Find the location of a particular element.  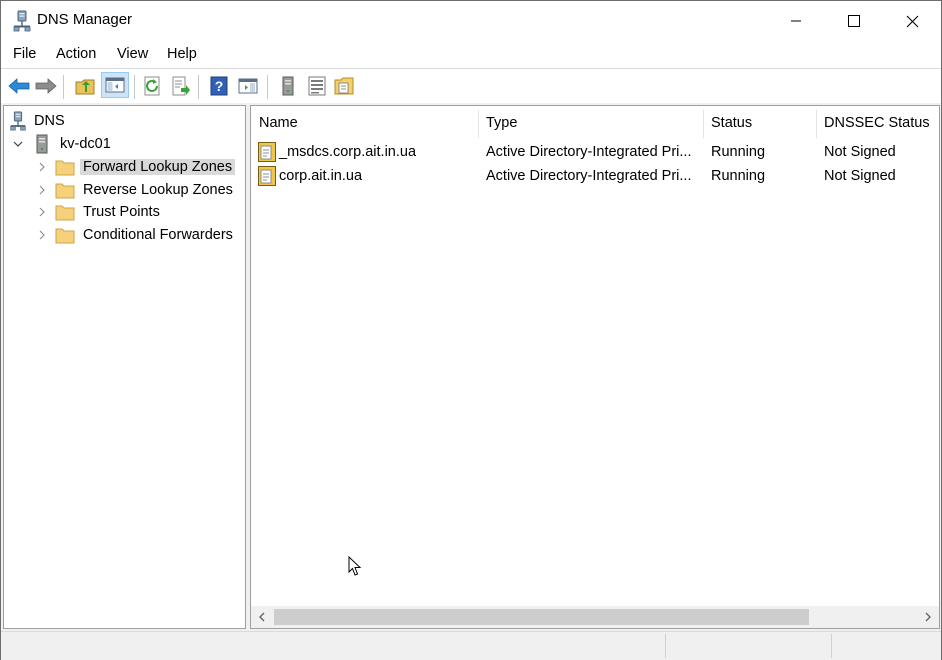

tree-label-server: kv-dc01 is located at coordinates (85, 144).